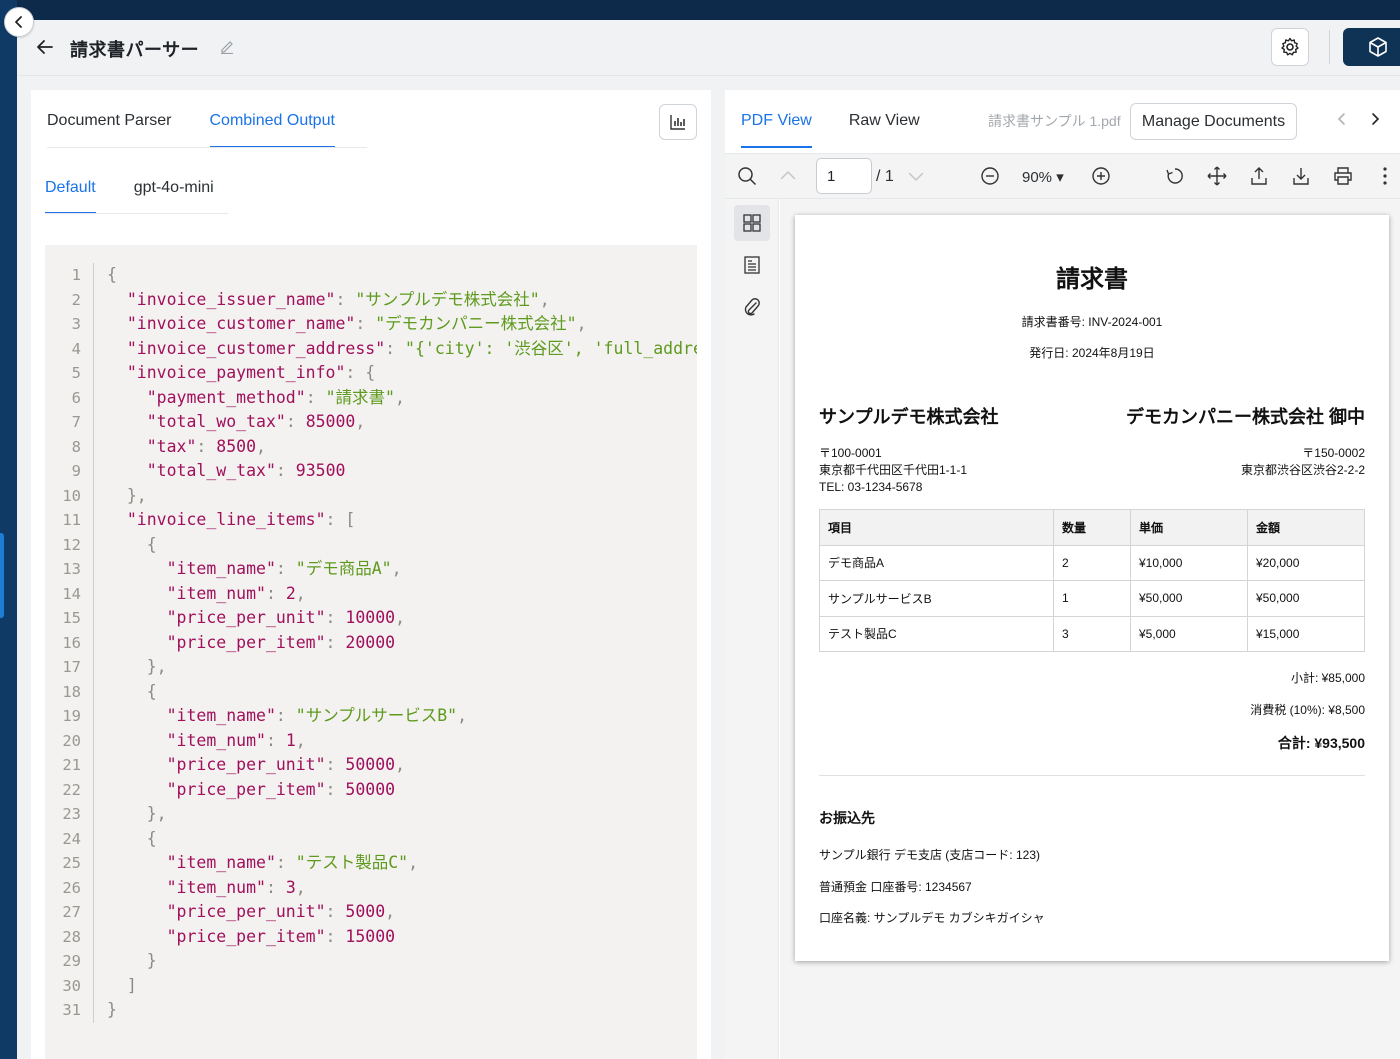  What do you see at coordinates (1306, 598) in the screenshot?
I see `cell-amount: ¥50,000` at bounding box center [1306, 598].